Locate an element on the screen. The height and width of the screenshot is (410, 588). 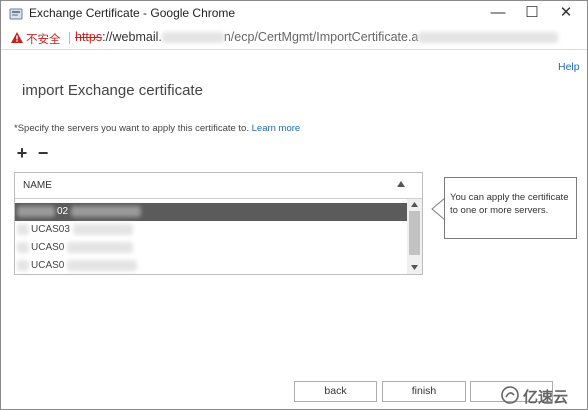
add-server-button: + is located at coordinates (22, 153).